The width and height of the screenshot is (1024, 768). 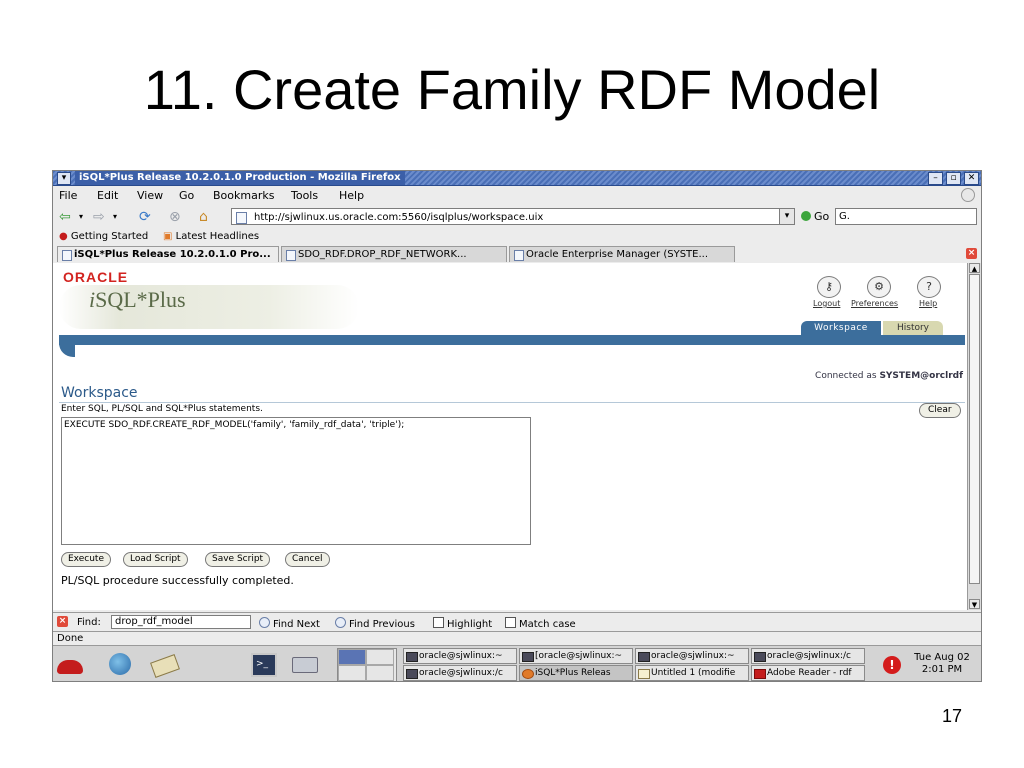 What do you see at coordinates (238, 559) in the screenshot?
I see `save-script-button: Save Script` at bounding box center [238, 559].